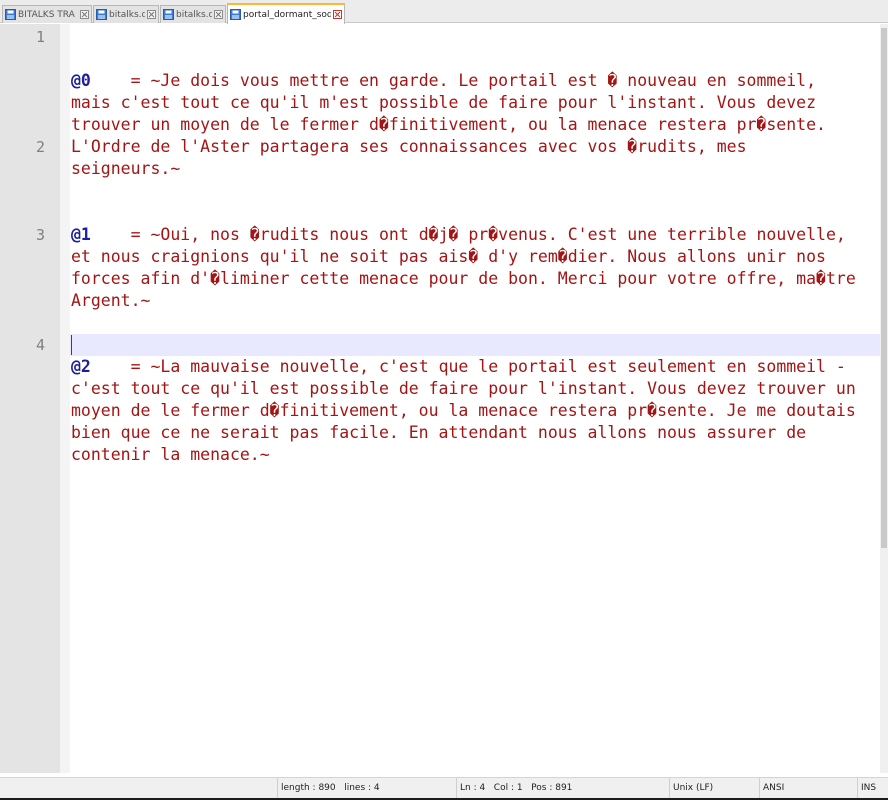 Image resolution: width=888 pixels, height=800 pixels. I want to click on tab-portal-dormant-sod-tra: portal_dormant_sod.tra, so click(286, 13).